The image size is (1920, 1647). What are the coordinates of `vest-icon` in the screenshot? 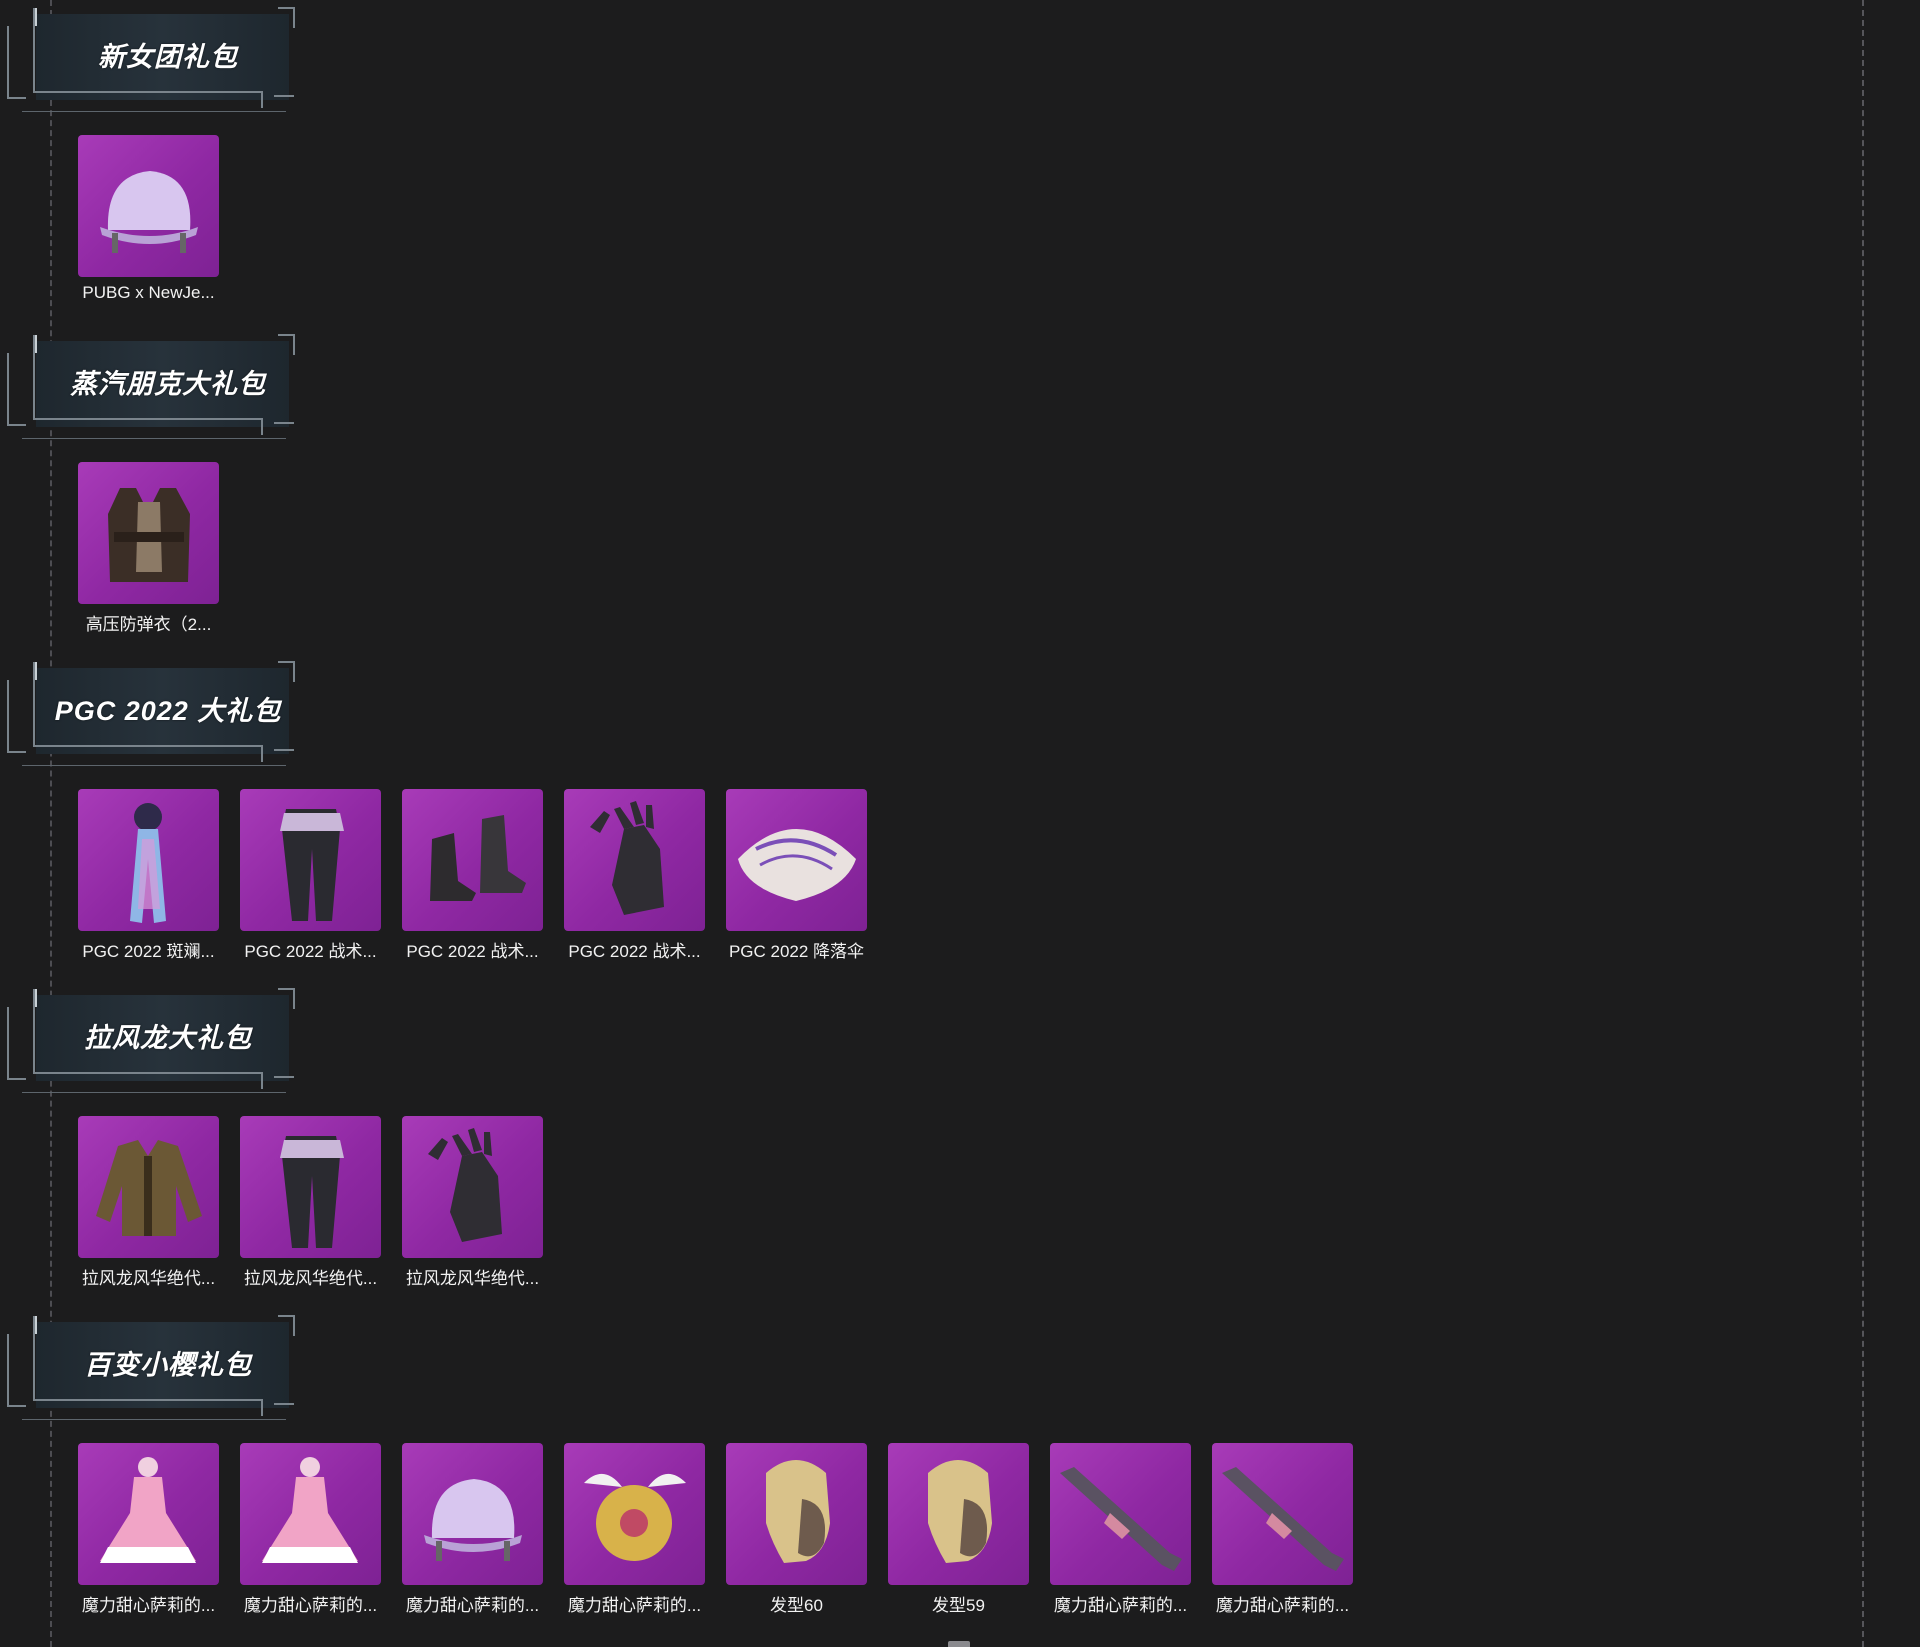 It's located at (149, 535).